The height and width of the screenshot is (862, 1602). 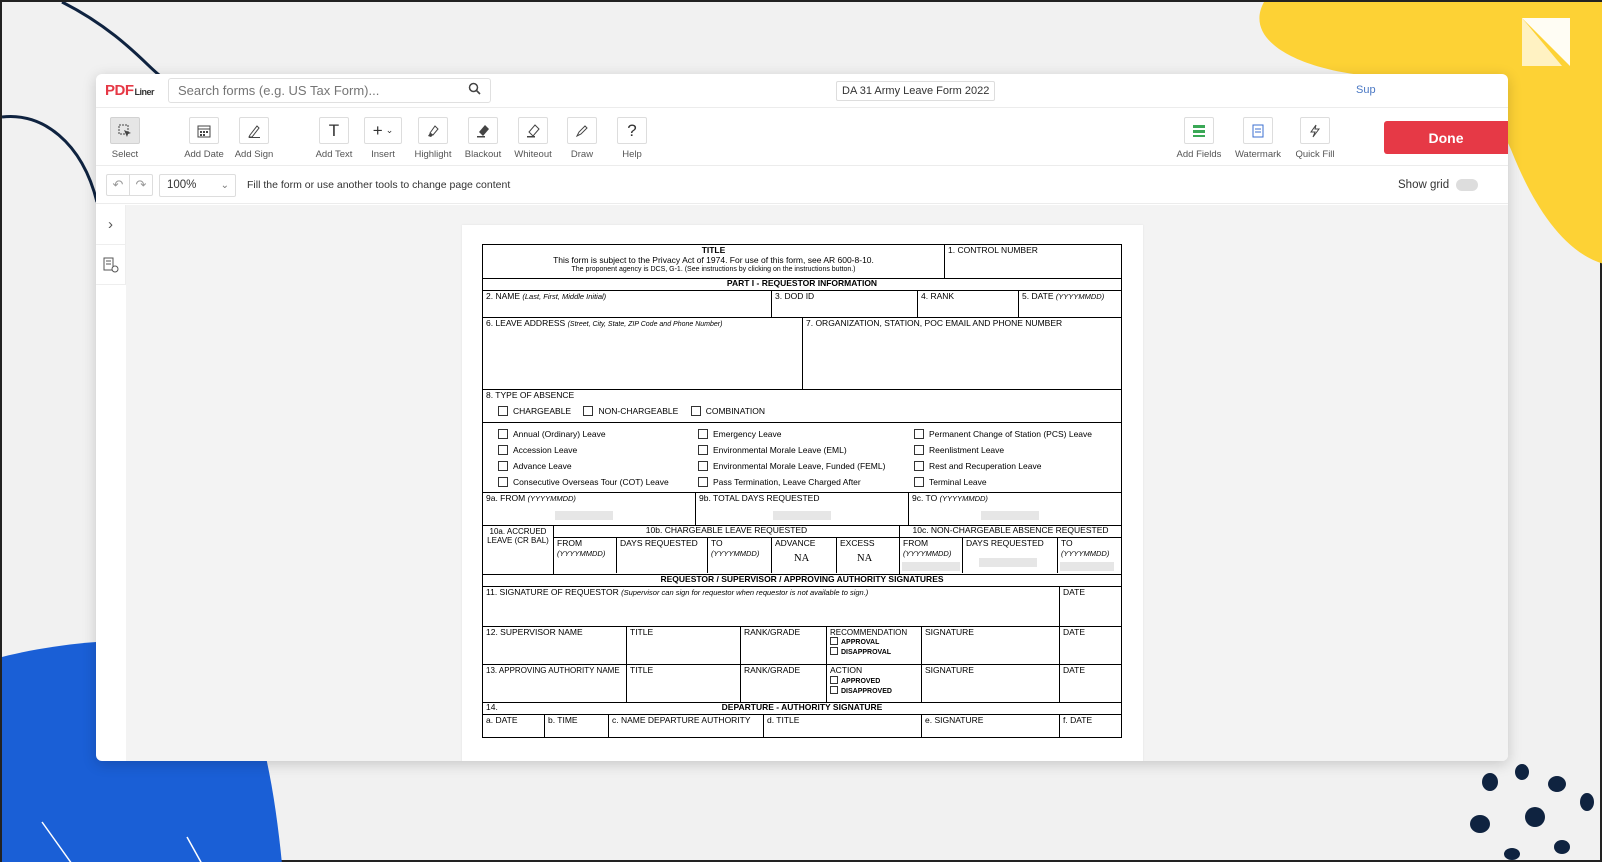 I want to click on leave-option: Accession Leave, so click(x=590, y=451).